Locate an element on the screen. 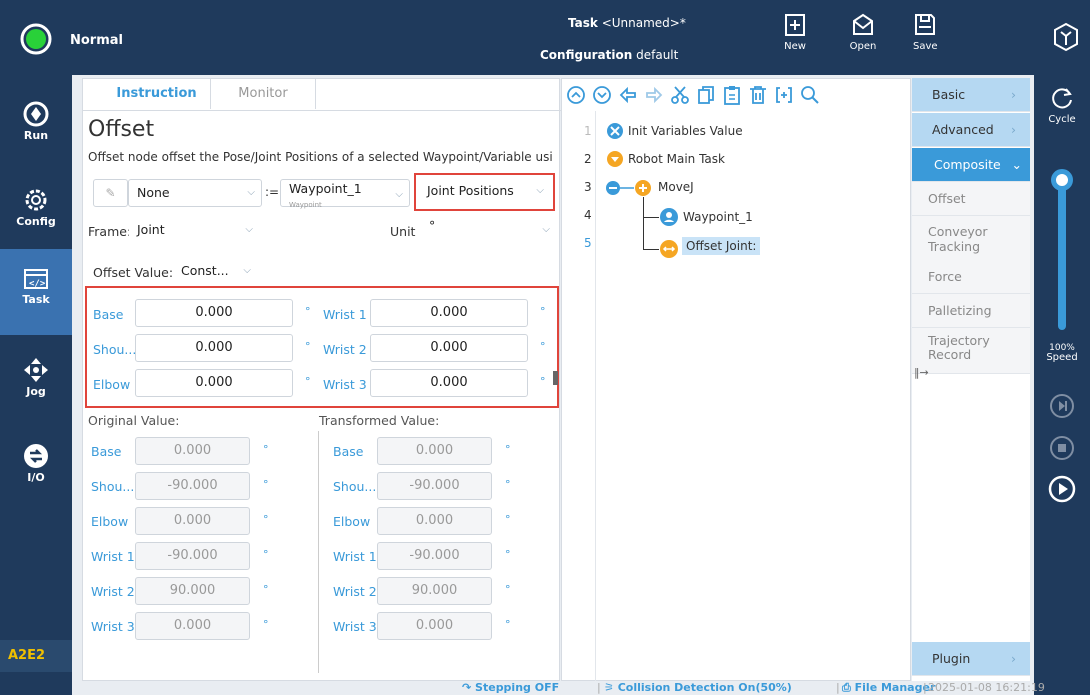 The width and height of the screenshot is (1090, 695). library-item-offset: Offset is located at coordinates (971, 199).